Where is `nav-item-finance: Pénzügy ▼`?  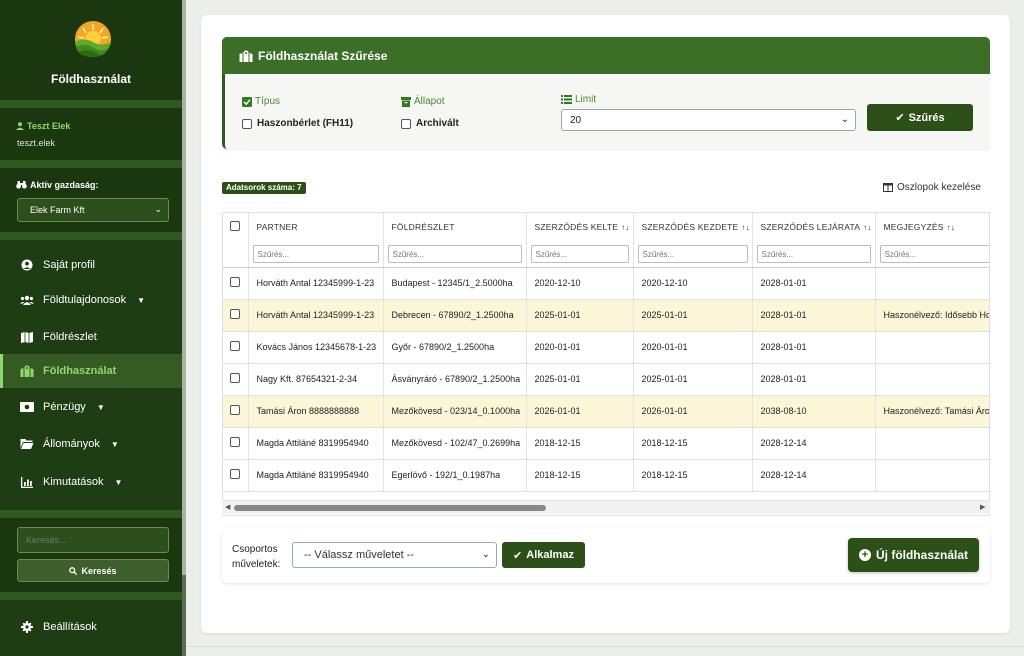 nav-item-finance: Pénzügy ▼ is located at coordinates (91, 407).